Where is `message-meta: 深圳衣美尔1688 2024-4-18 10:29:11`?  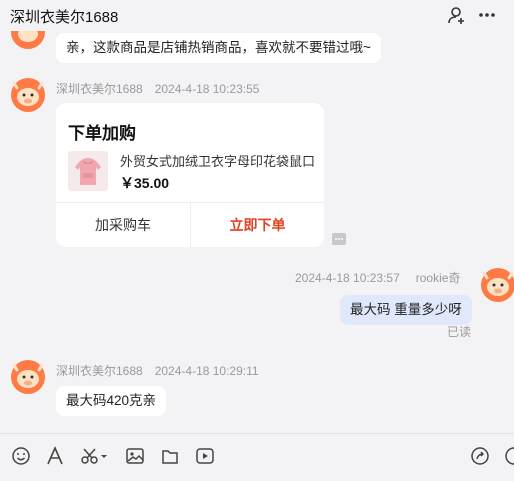
message-meta: 深圳衣美尔1688 2024-4-18 10:29:11 is located at coordinates (157, 370).